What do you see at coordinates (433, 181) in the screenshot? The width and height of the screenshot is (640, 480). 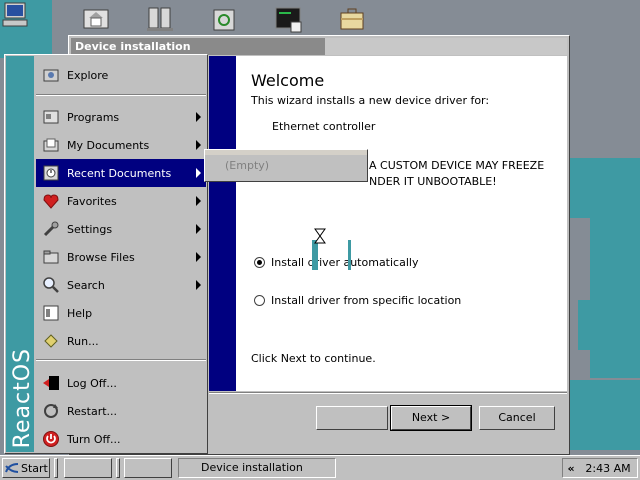 I see `warning-line-2: NDER IT UNBOOTABLE!` at bounding box center [433, 181].